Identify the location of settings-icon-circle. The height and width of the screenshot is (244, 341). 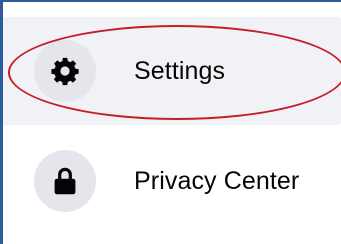
(65, 71).